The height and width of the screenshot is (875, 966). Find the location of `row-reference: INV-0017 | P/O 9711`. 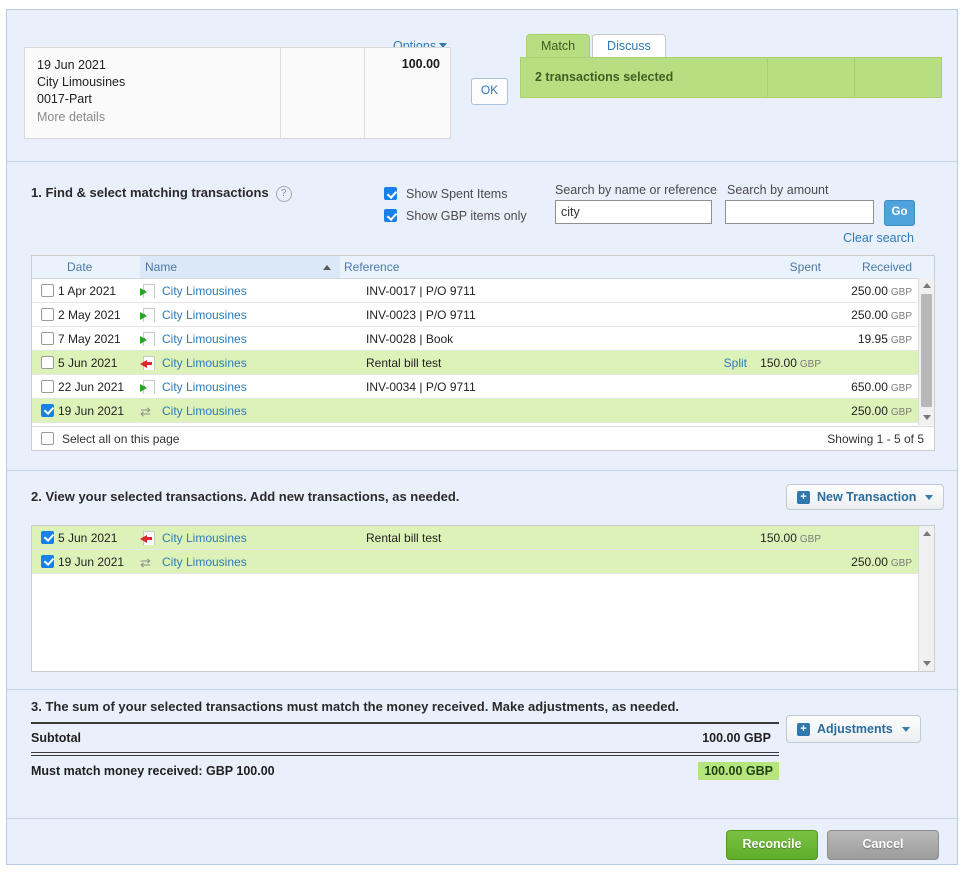

row-reference: INV-0017 | P/O 9711 is located at coordinates (421, 290).